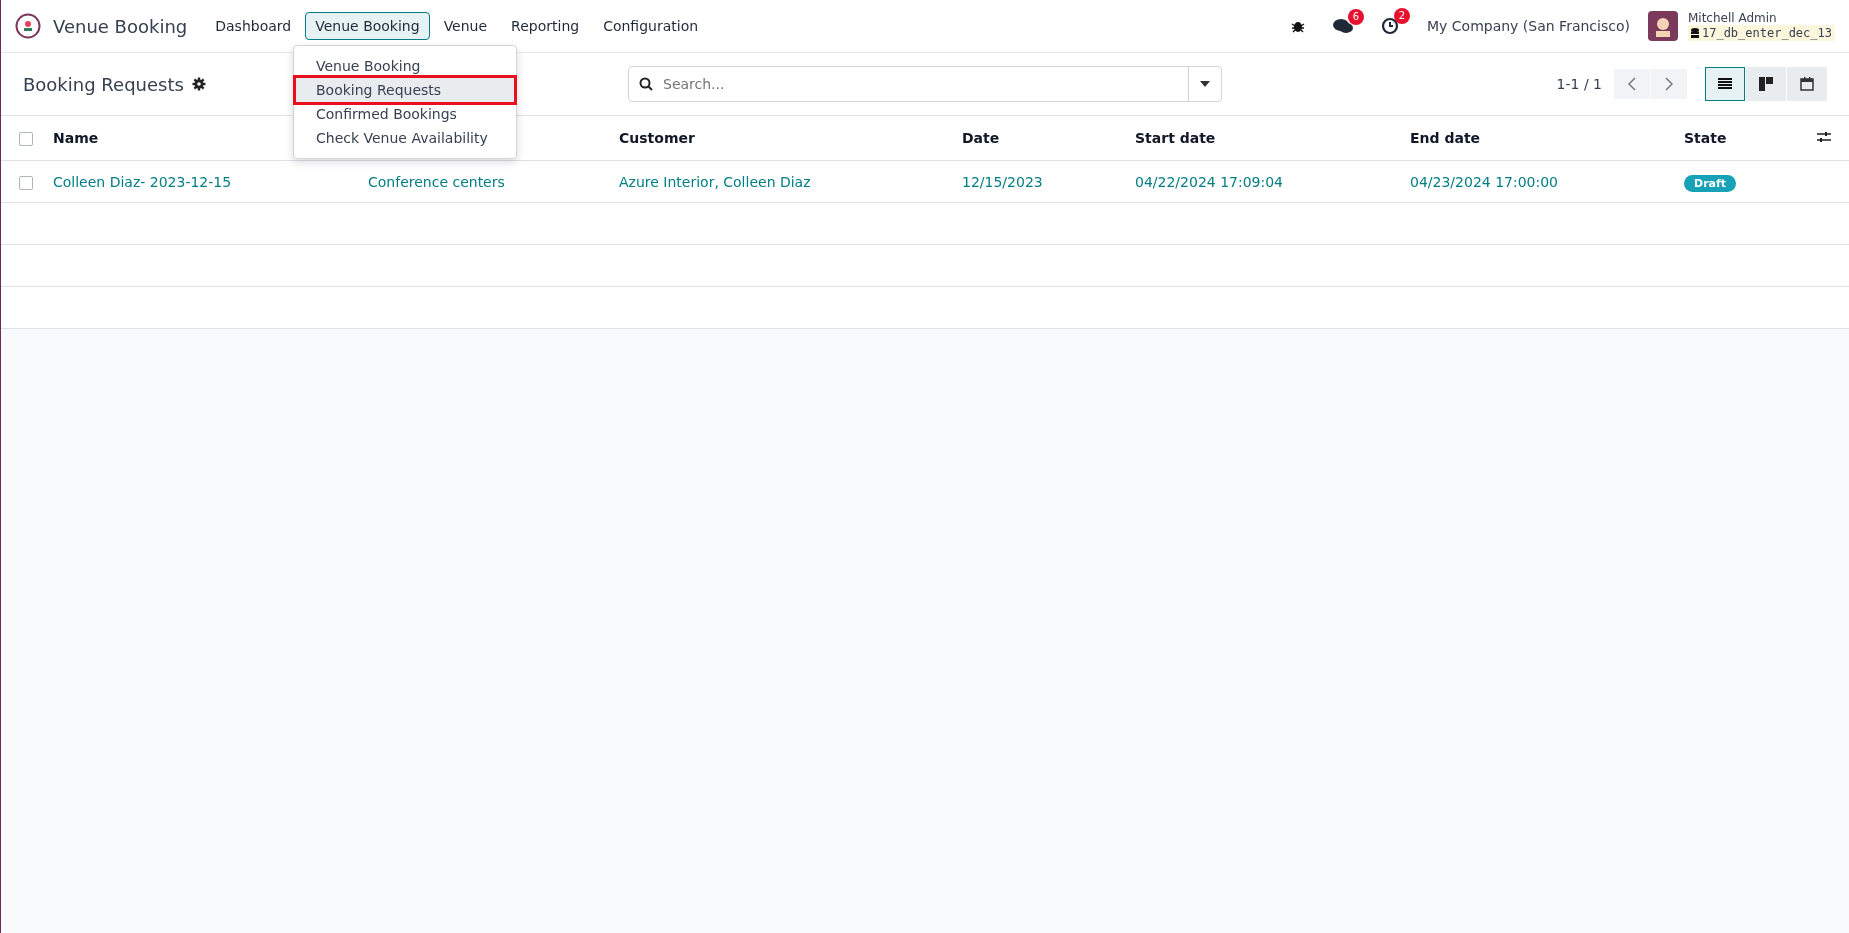 The image size is (1849, 933). I want to click on menu-item: Configuration, so click(651, 26).